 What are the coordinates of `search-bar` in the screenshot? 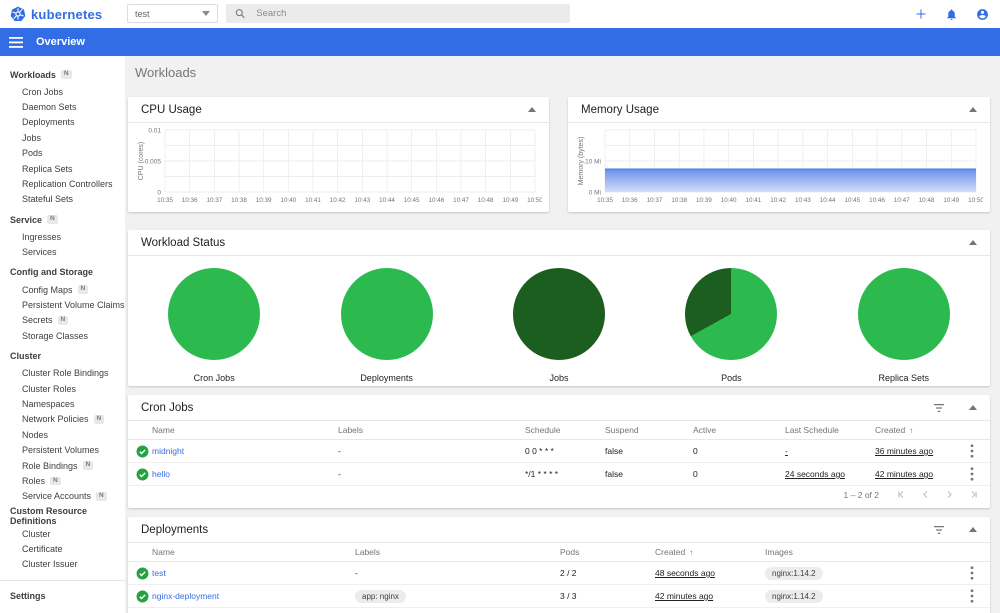 It's located at (398, 13).